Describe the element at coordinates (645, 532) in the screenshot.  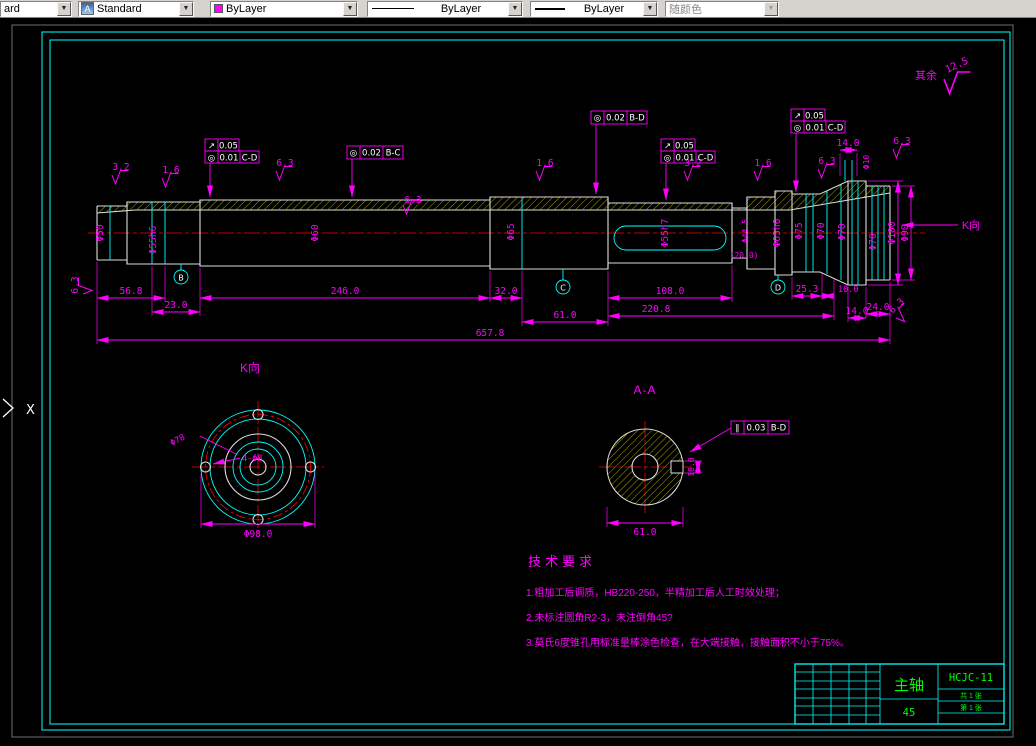
I see `aa-dim-label: 61.0` at that location.